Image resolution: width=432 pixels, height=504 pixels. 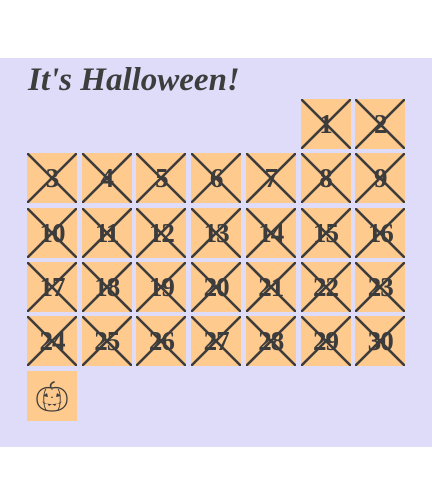 I want to click on calendar-day-14: 14, so click(x=270, y=232).